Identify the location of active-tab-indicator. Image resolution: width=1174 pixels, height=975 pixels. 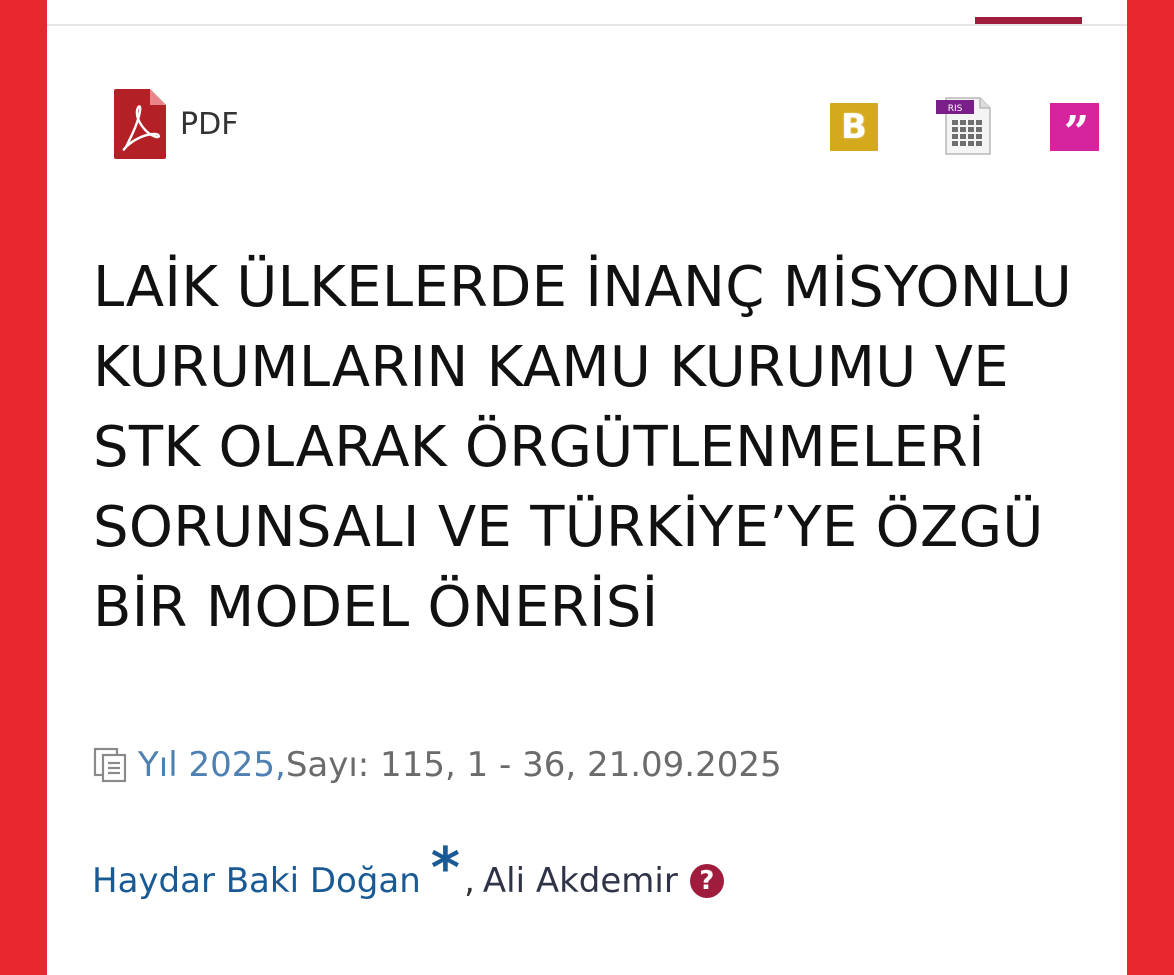
(1028, 20).